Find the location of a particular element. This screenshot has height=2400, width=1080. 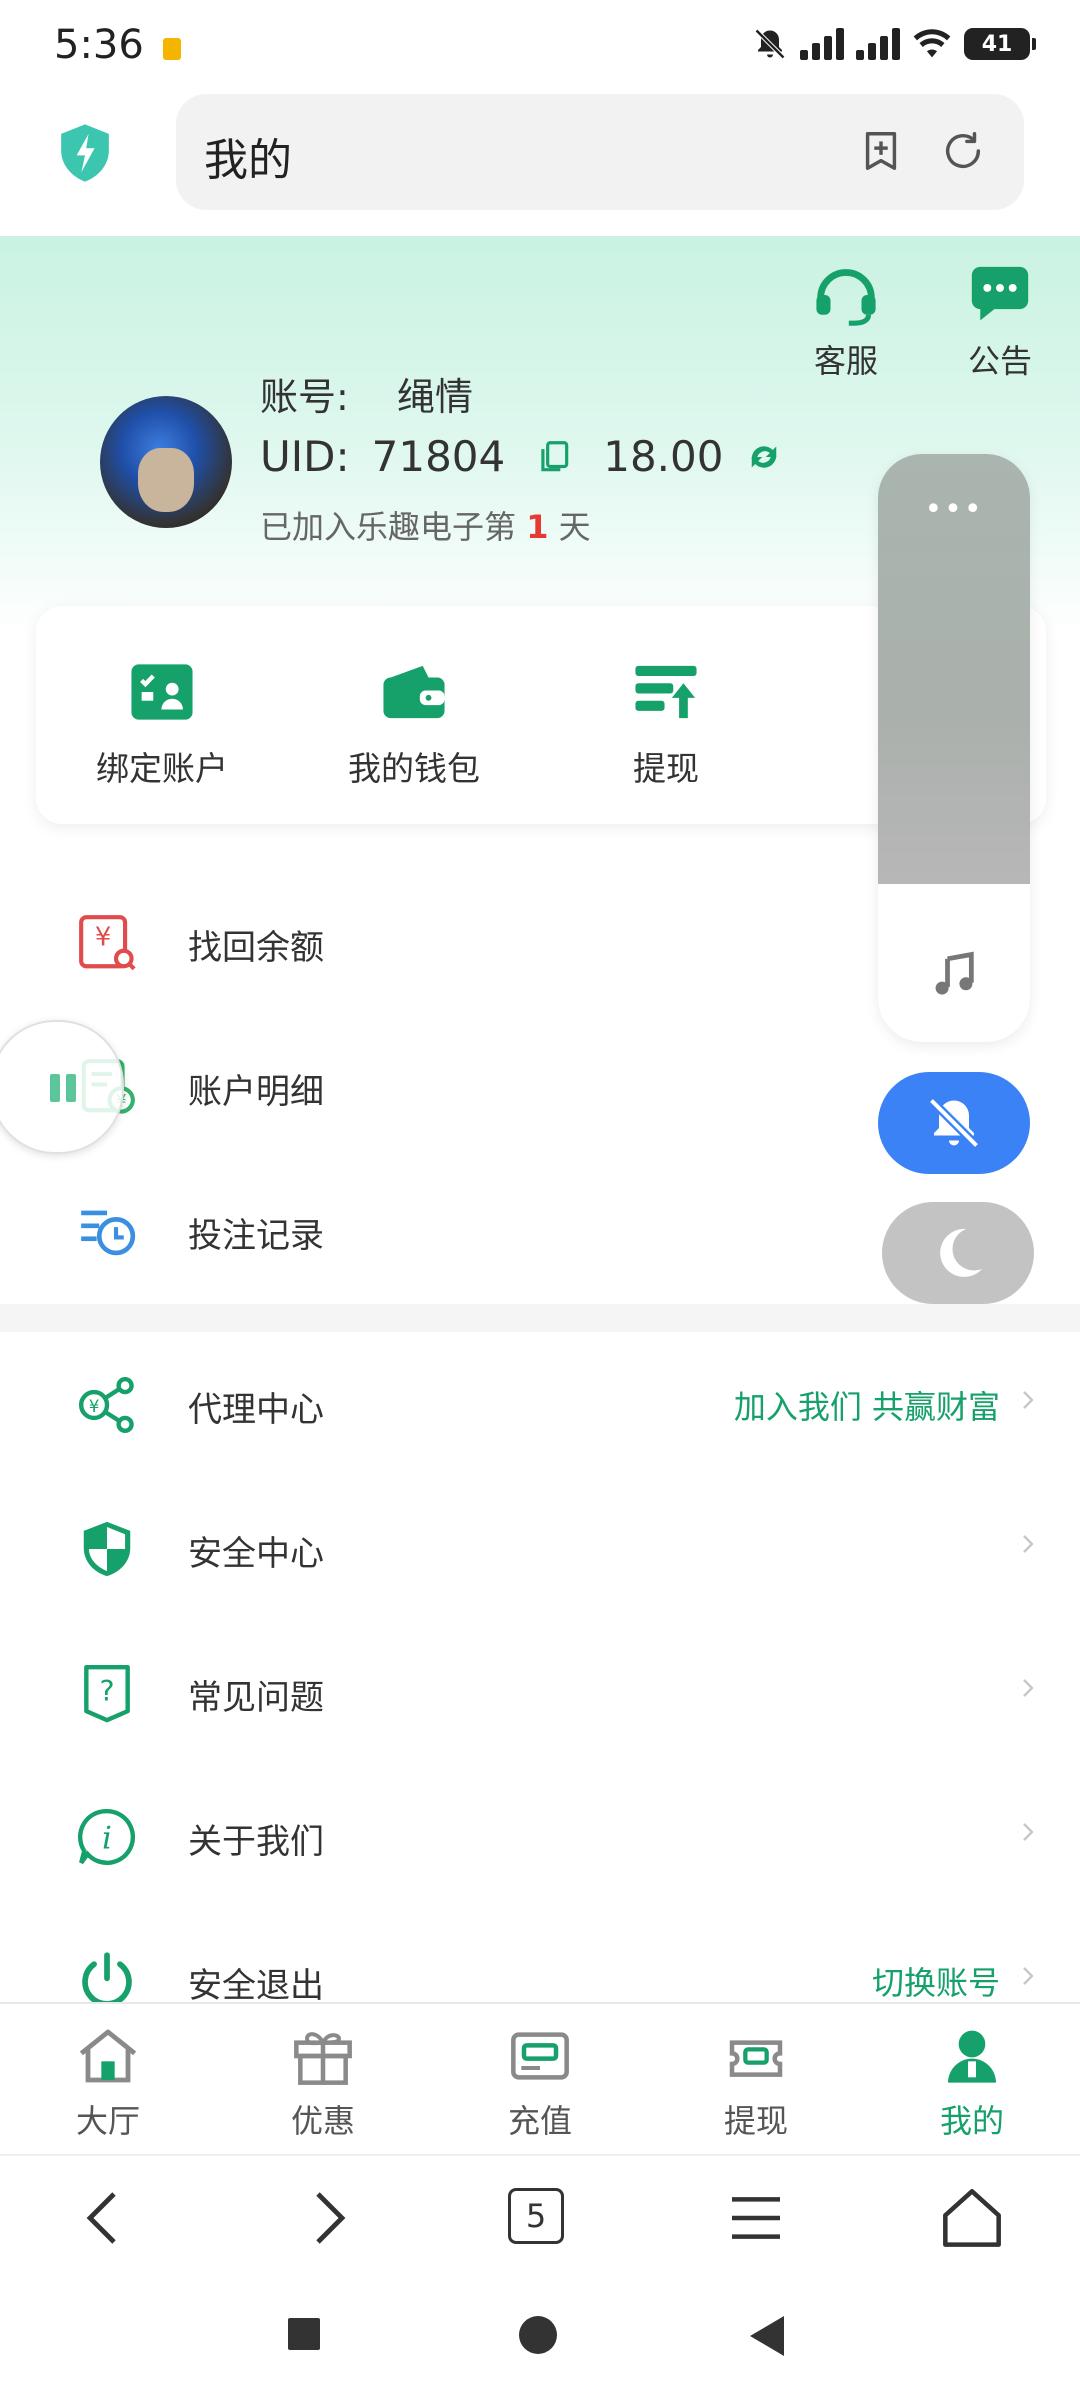

tab-label: 优惠 is located at coordinates (322, 2121).